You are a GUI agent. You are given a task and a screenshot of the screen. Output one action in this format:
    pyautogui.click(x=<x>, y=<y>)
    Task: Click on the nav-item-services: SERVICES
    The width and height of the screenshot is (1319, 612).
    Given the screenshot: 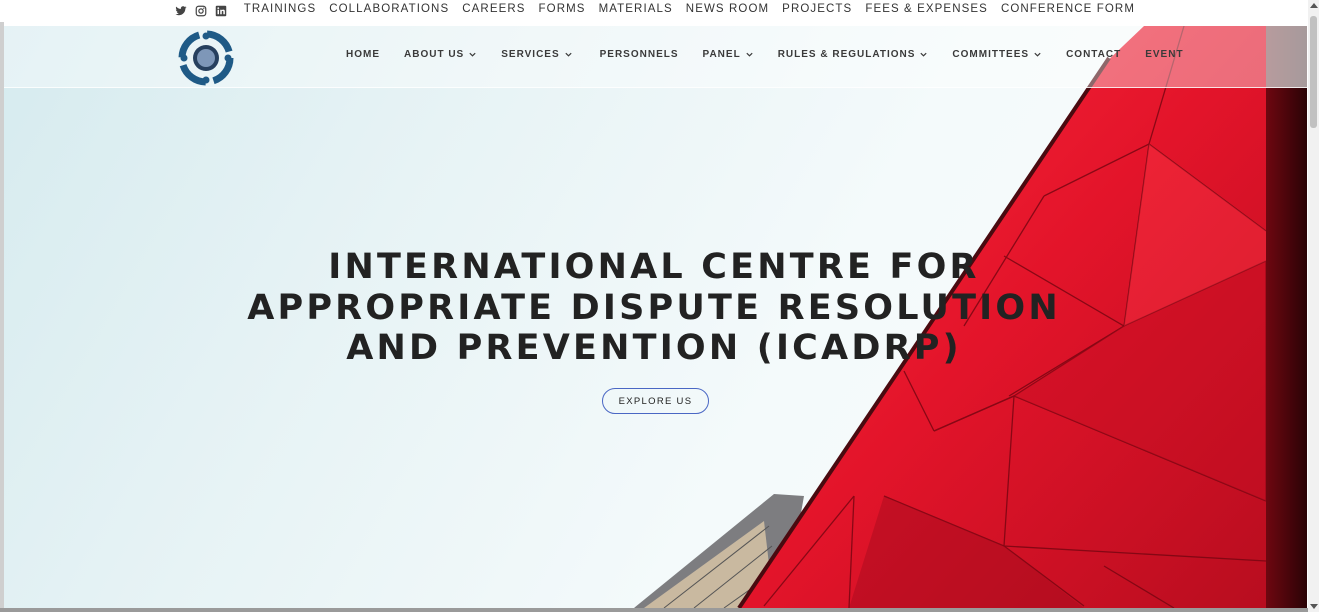 What is the action you would take?
    pyautogui.click(x=536, y=54)
    